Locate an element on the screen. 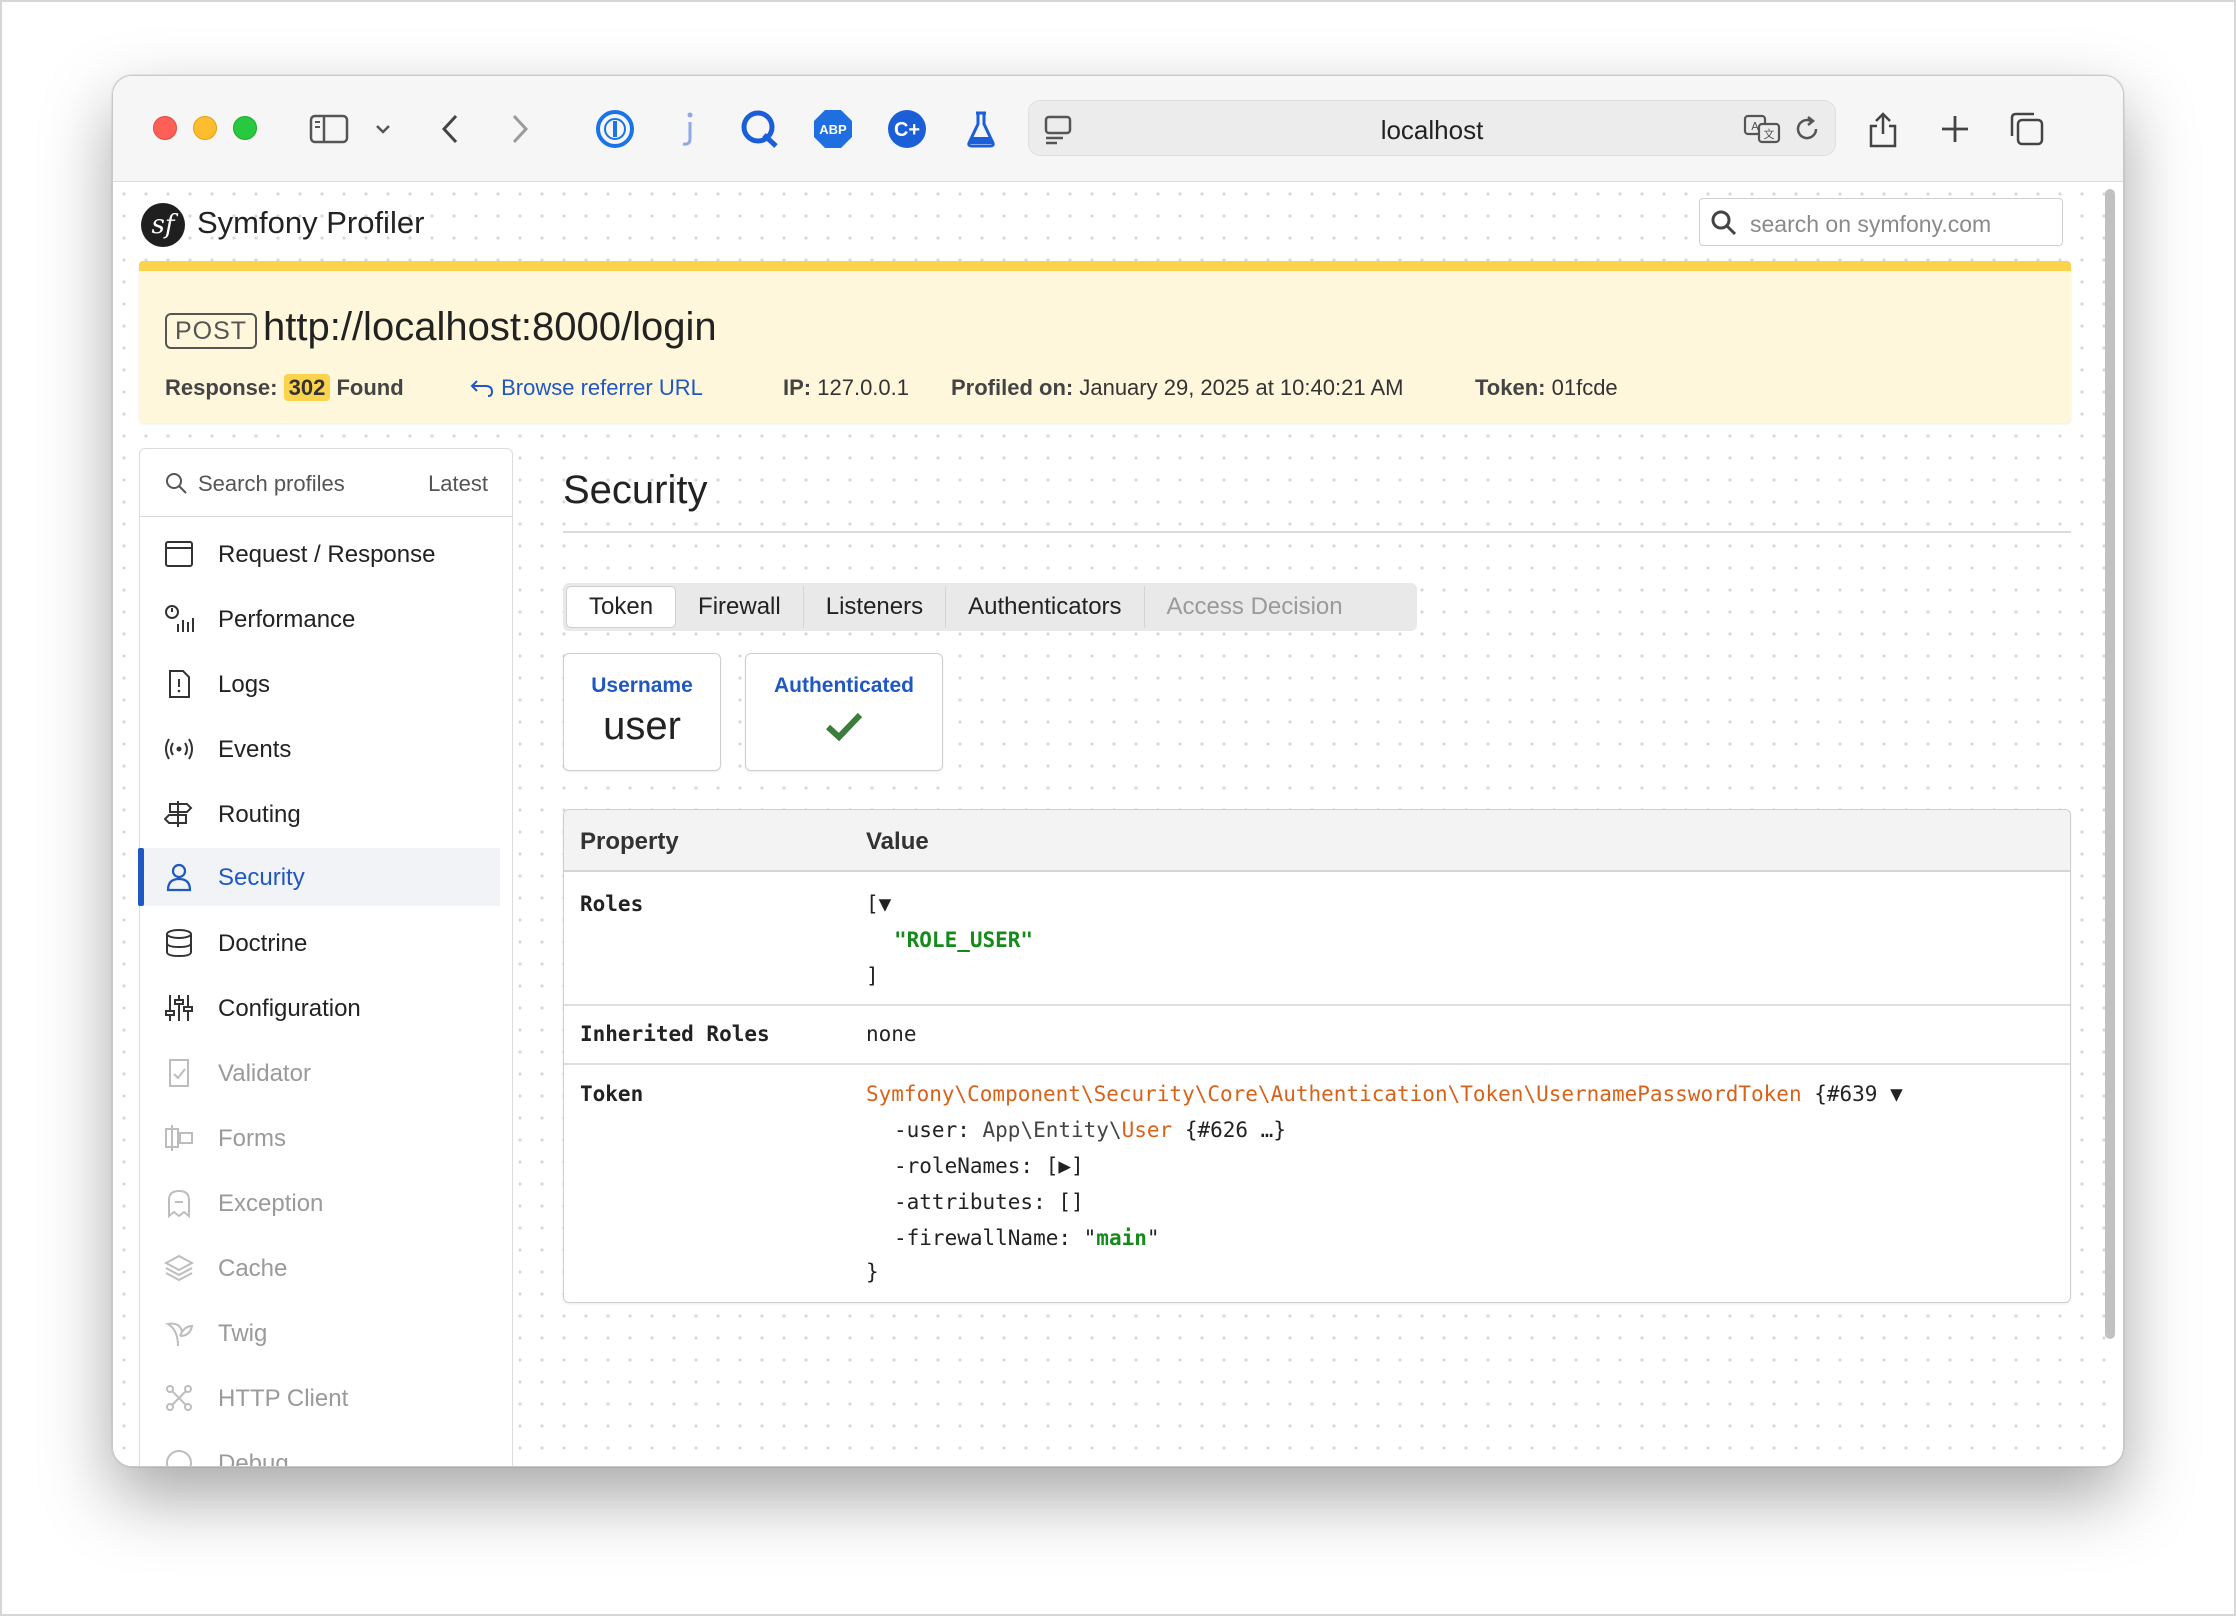 The height and width of the screenshot is (1616, 2236). database-icon is located at coordinates (179, 943).